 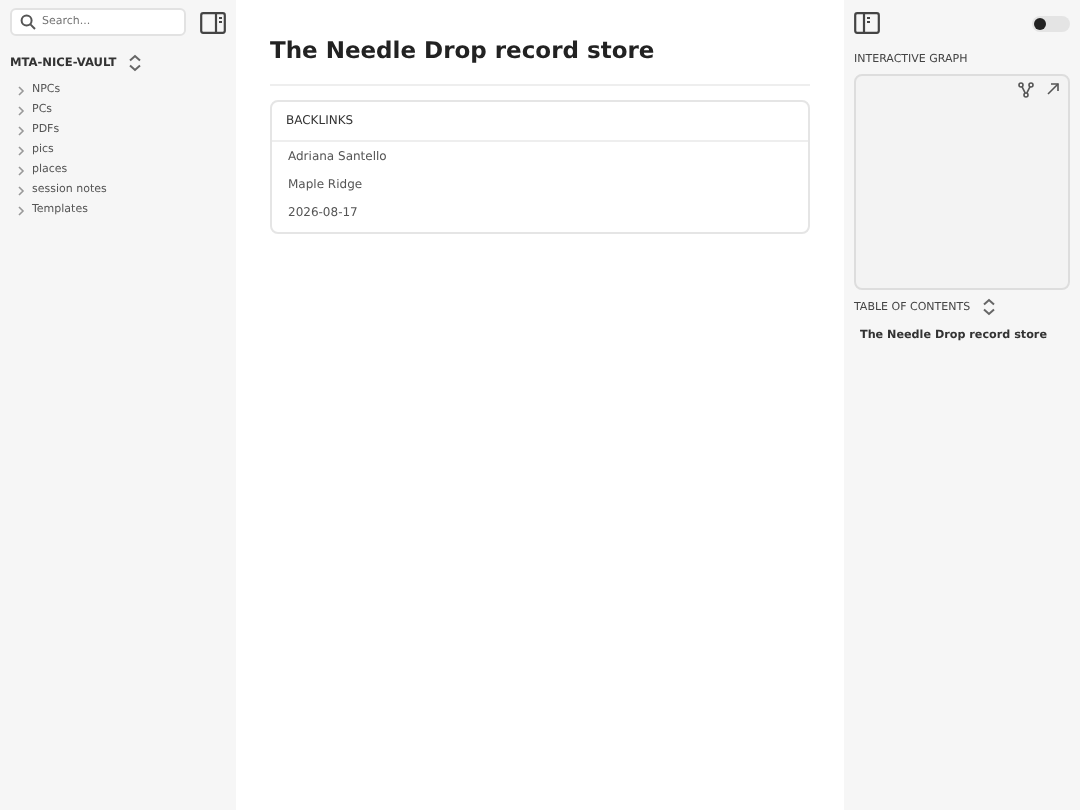 I want to click on expand-icon, so click(x=1053, y=89).